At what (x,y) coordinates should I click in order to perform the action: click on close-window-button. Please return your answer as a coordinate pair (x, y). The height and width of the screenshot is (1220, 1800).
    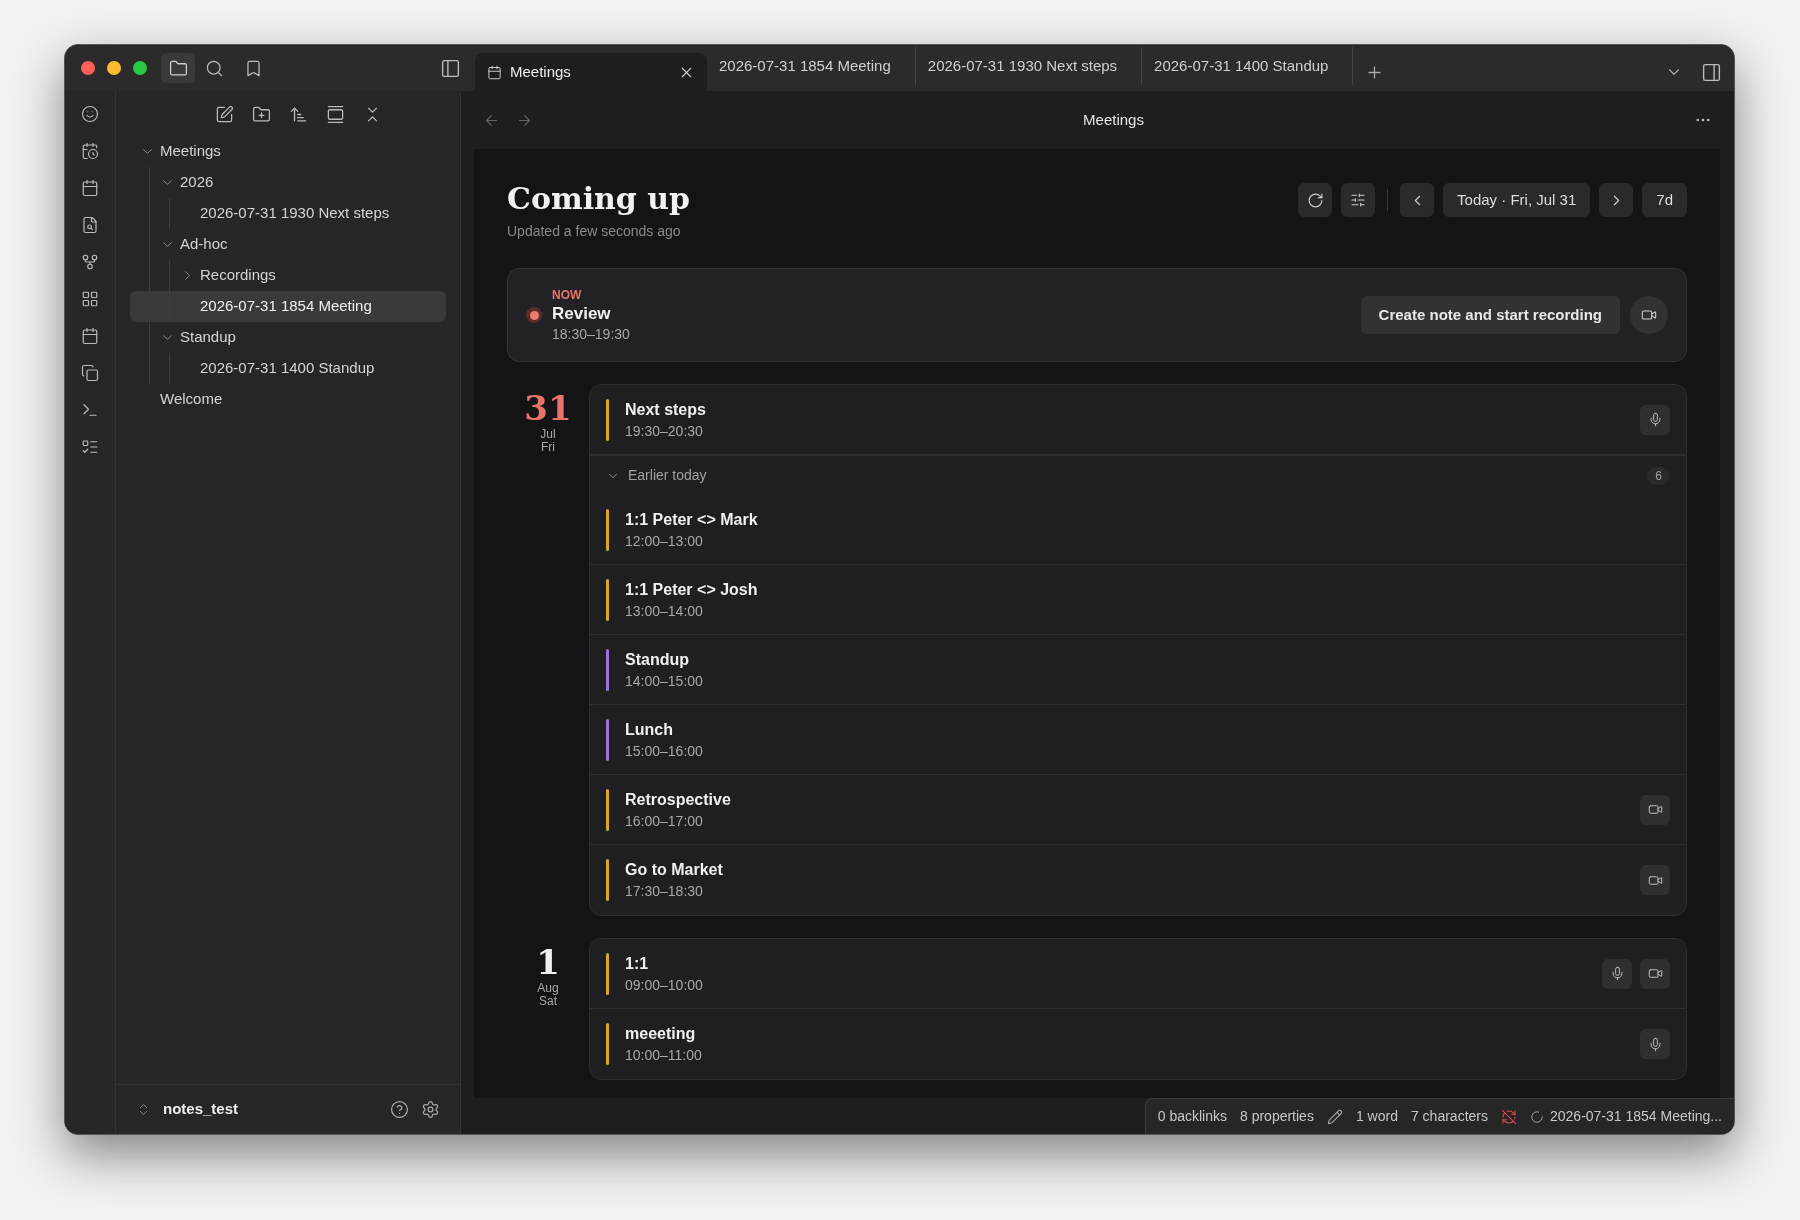
    Looking at the image, I should click on (88, 68).